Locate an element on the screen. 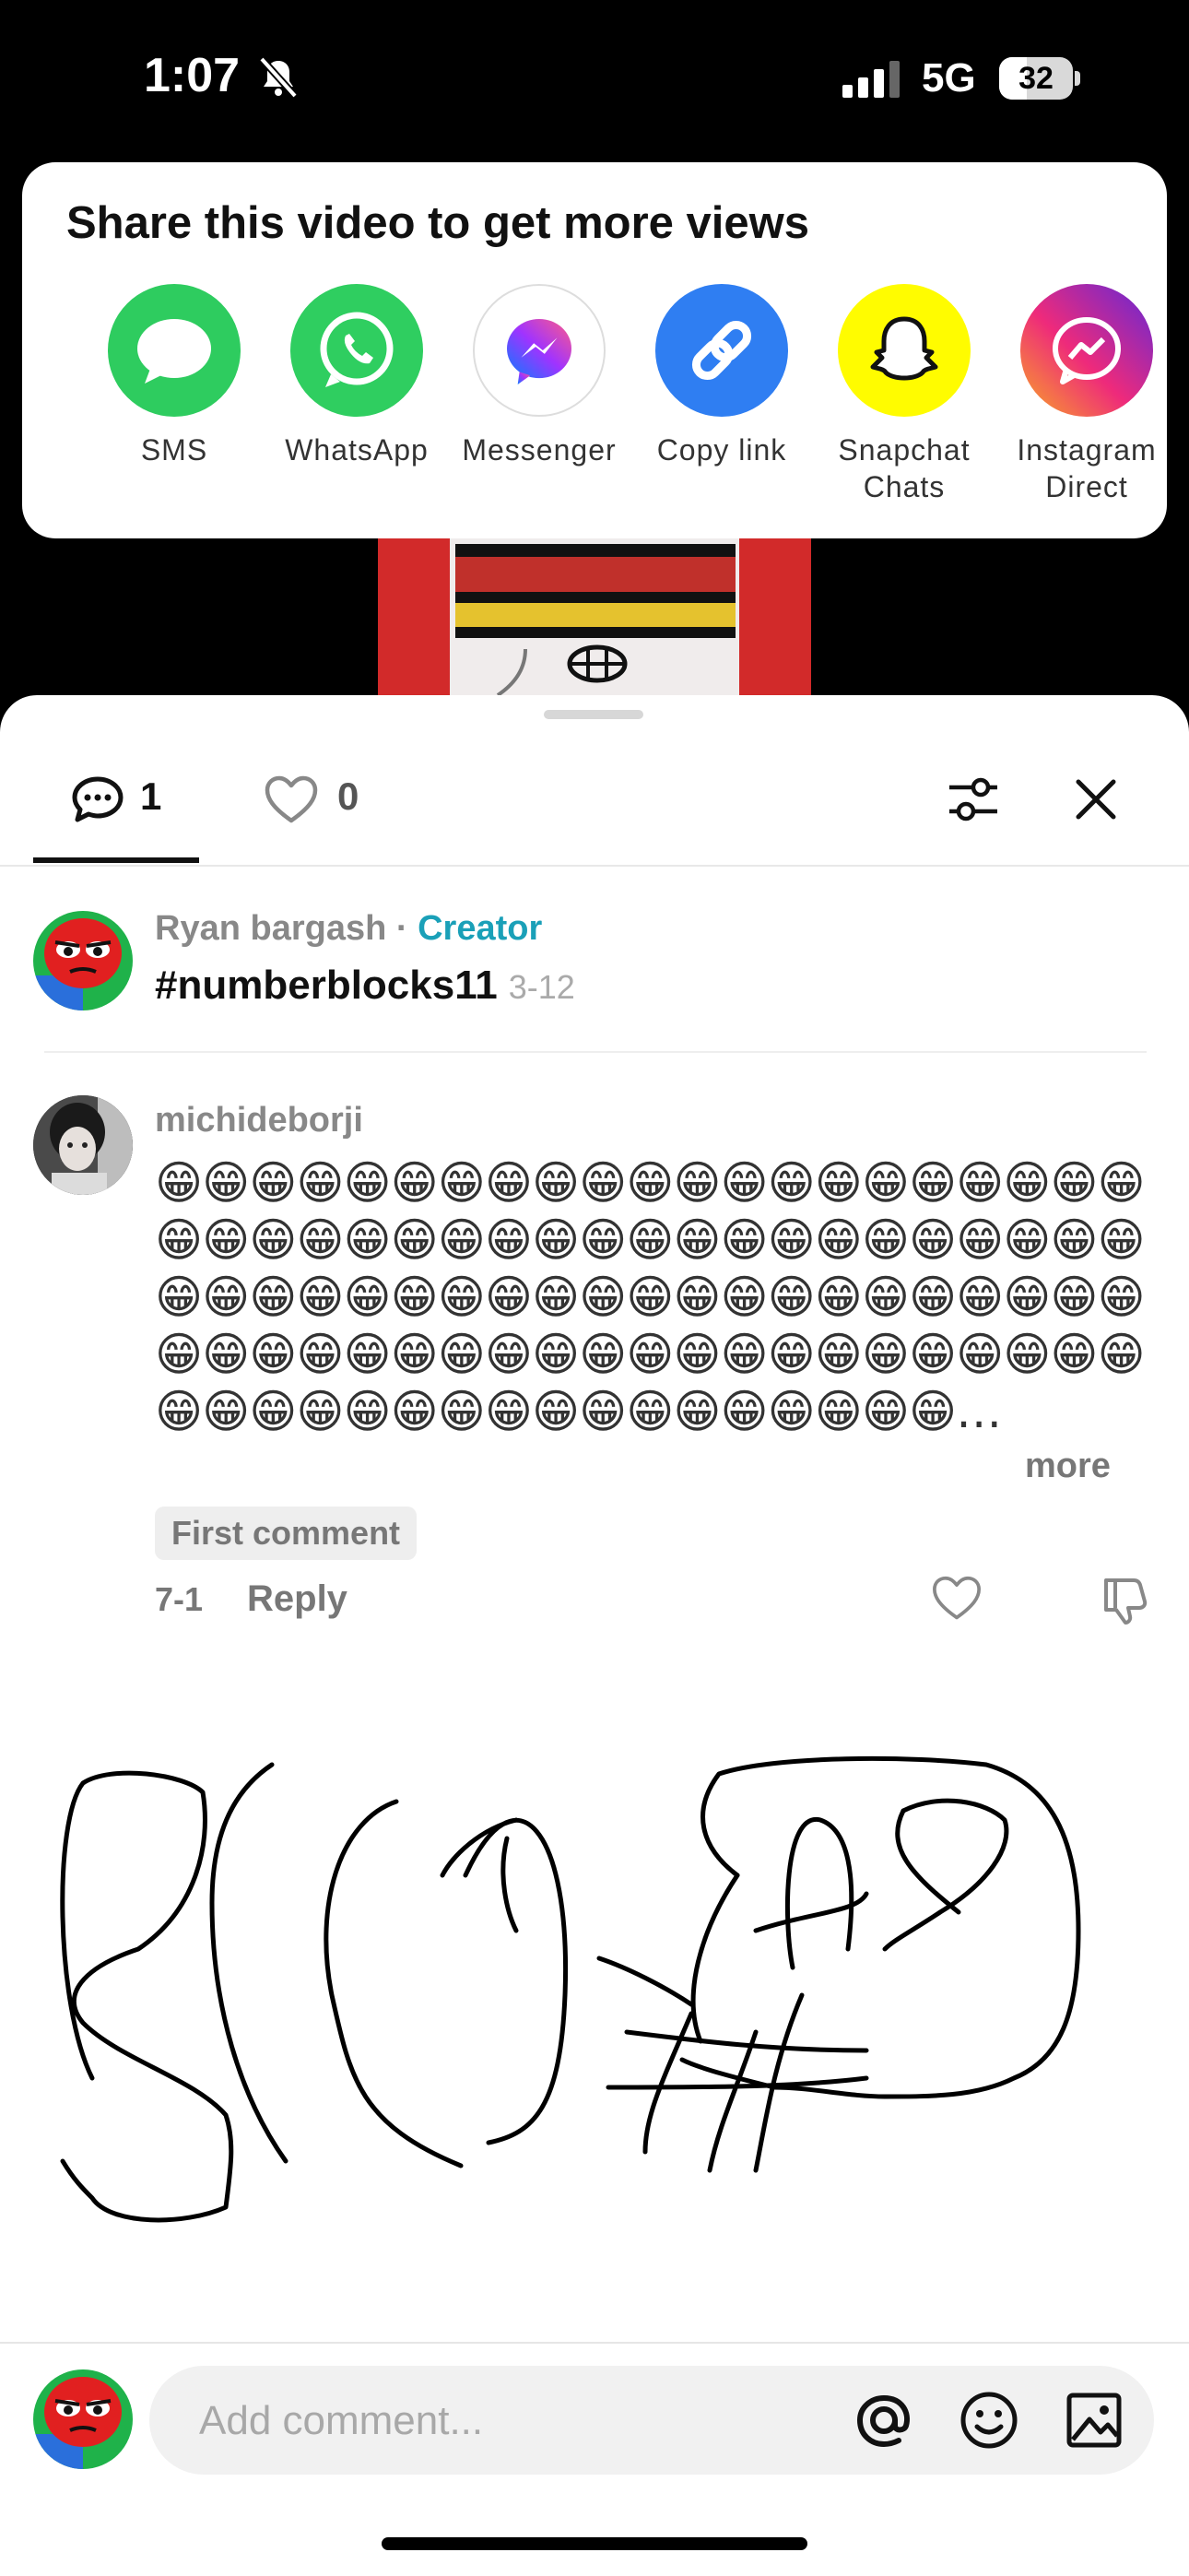  caption-hashtag: #numberblocks11 is located at coordinates (326, 985).